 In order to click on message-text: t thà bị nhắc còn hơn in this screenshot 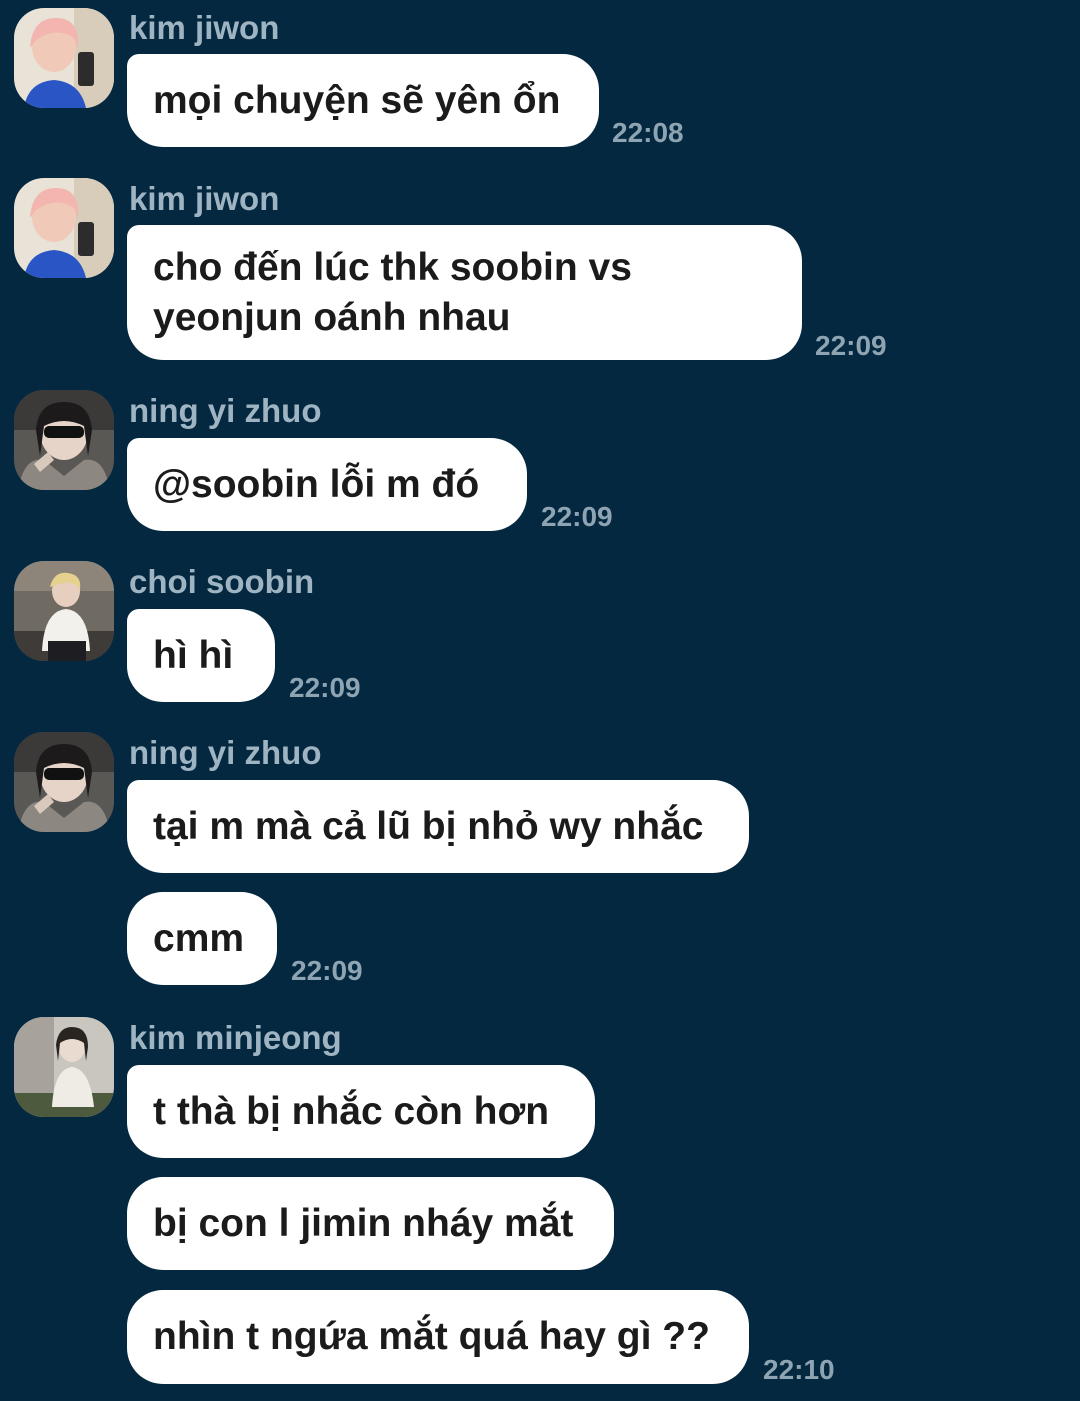, I will do `click(351, 1111)`.